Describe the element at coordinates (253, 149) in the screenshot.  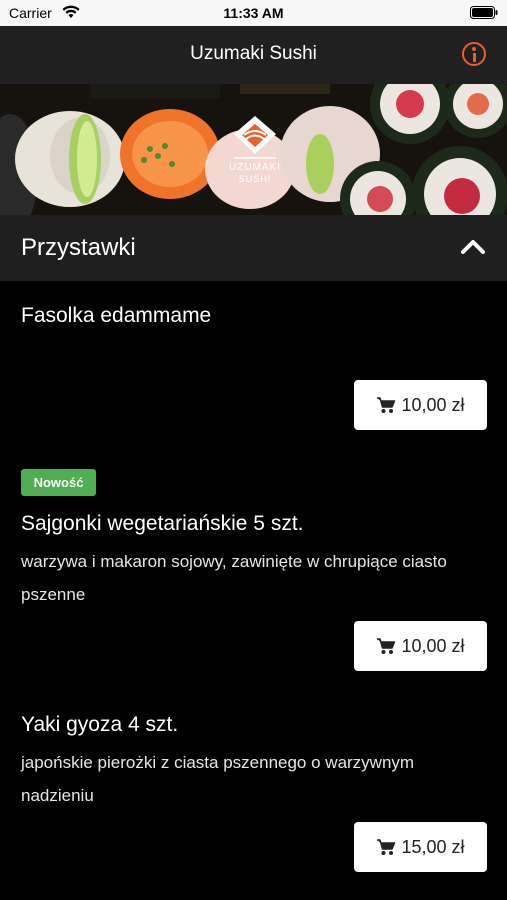
I see `banner-image: UZUMAKI SUSHI` at that location.